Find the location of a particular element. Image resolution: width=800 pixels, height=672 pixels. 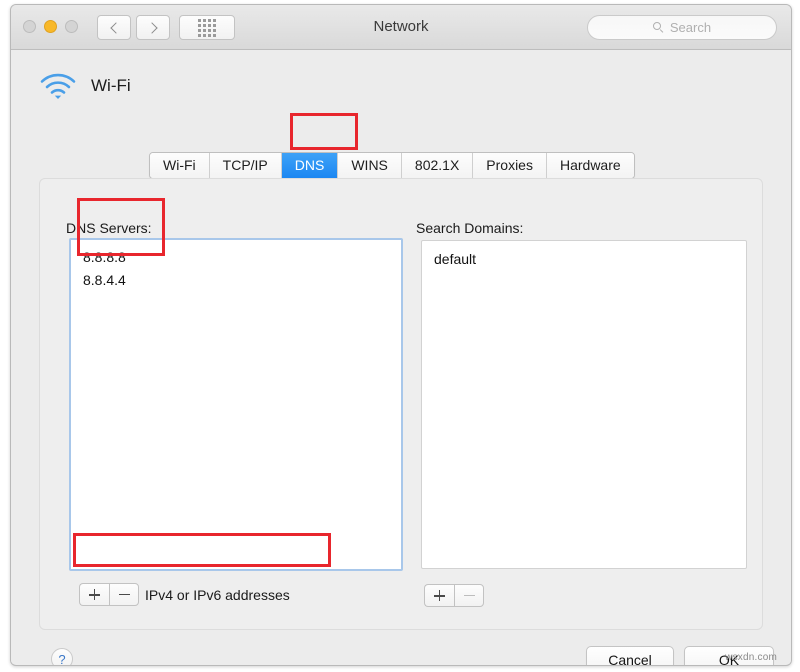

add-search-domain-button is located at coordinates (439, 595).